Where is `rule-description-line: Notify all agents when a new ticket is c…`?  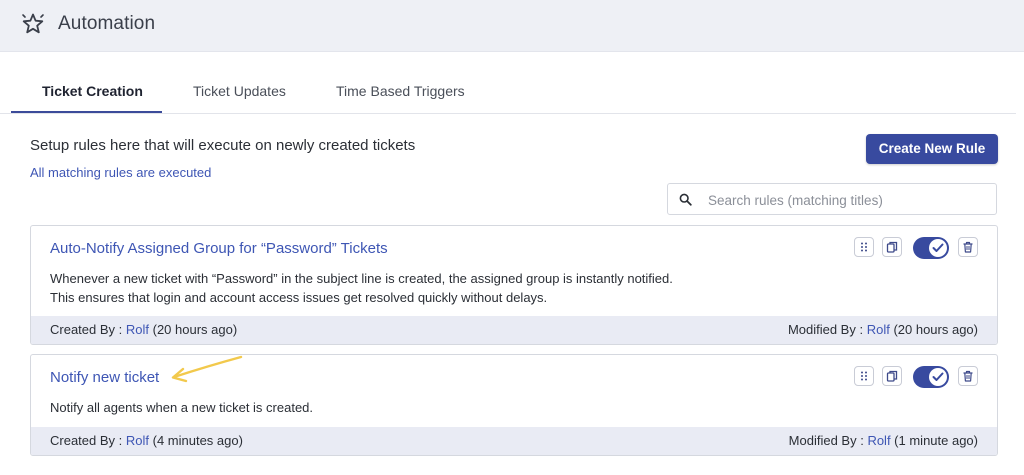
rule-description-line: Notify all agents when a new ticket is c… is located at coordinates (182, 407).